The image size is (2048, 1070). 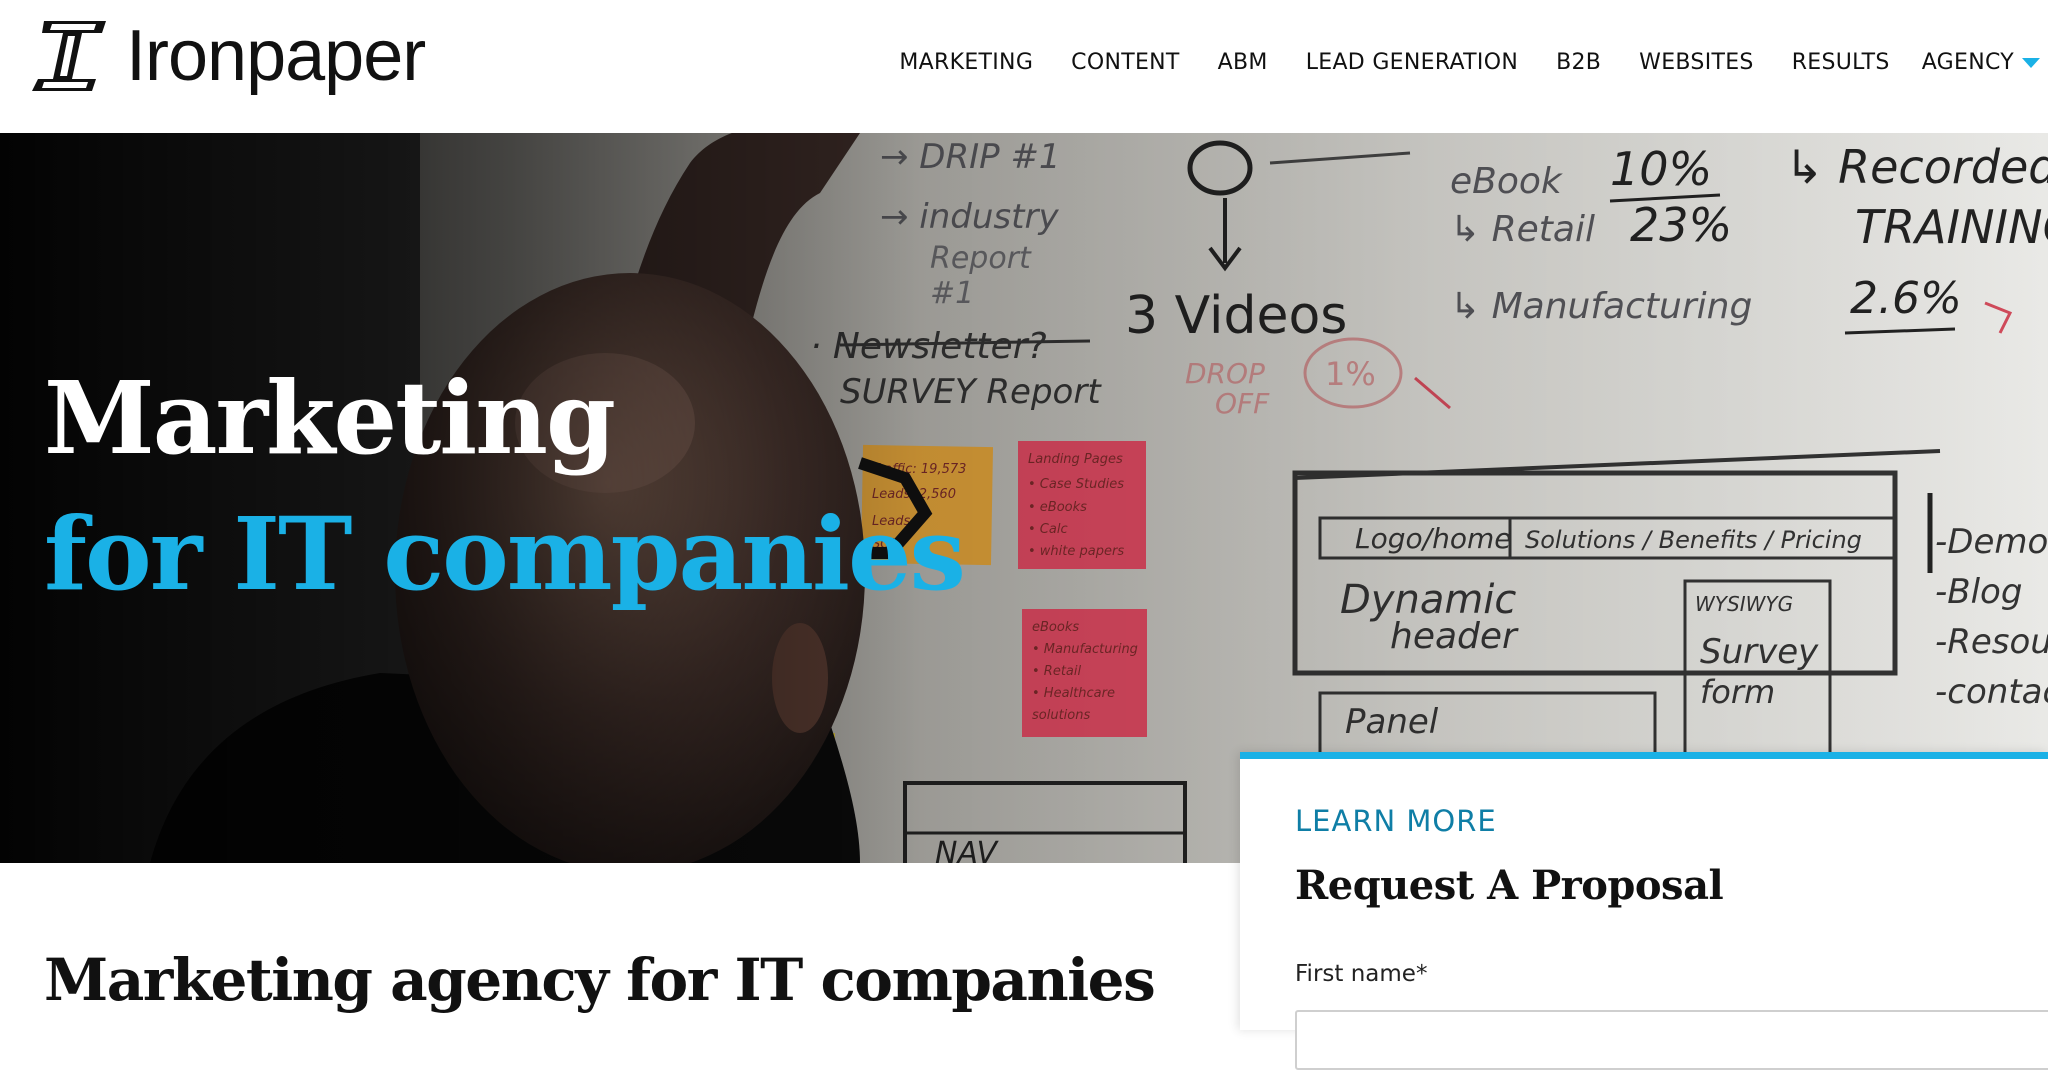 What do you see at coordinates (600, 980) in the screenshot?
I see `section-heading: Marketing agency for IT companies` at bounding box center [600, 980].